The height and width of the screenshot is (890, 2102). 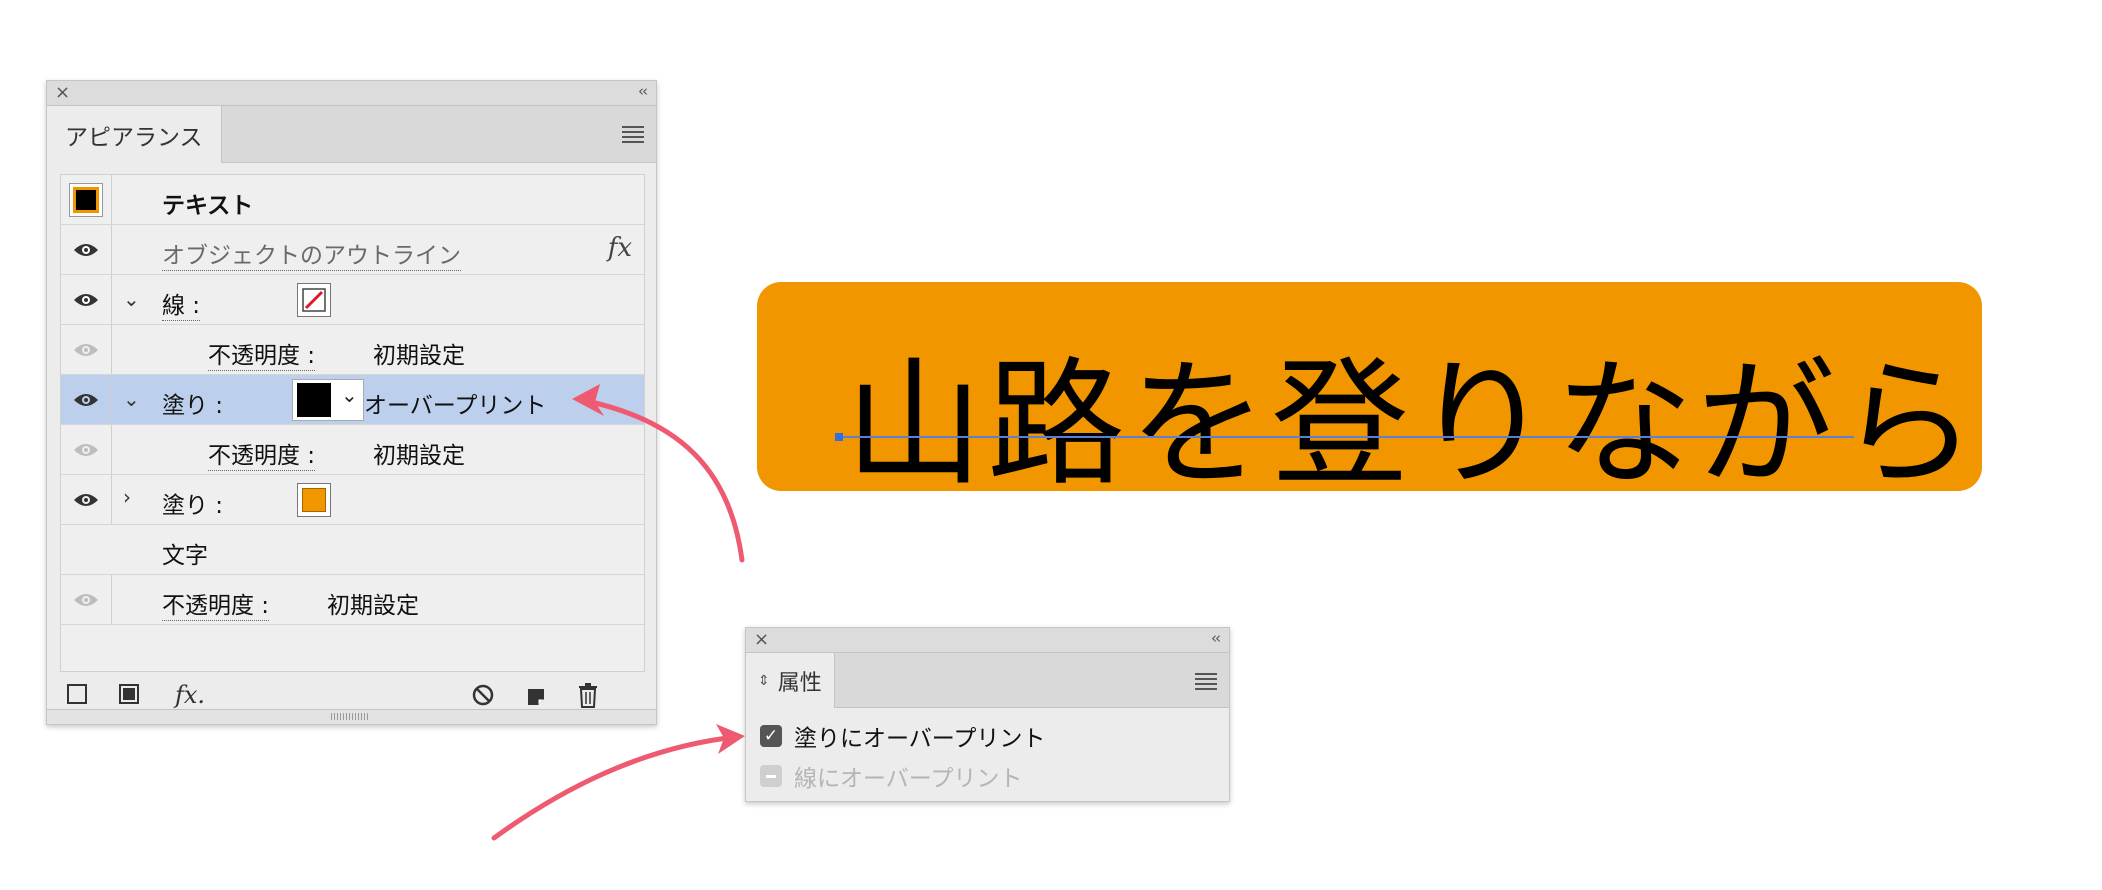 What do you see at coordinates (614, 787) in the screenshot?
I see `arrow-to-checkbox` at bounding box center [614, 787].